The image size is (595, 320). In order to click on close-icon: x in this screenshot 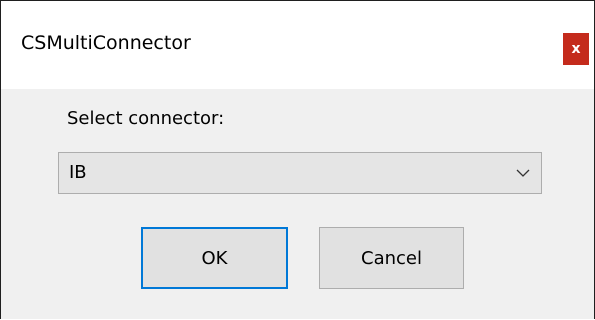, I will do `click(576, 49)`.